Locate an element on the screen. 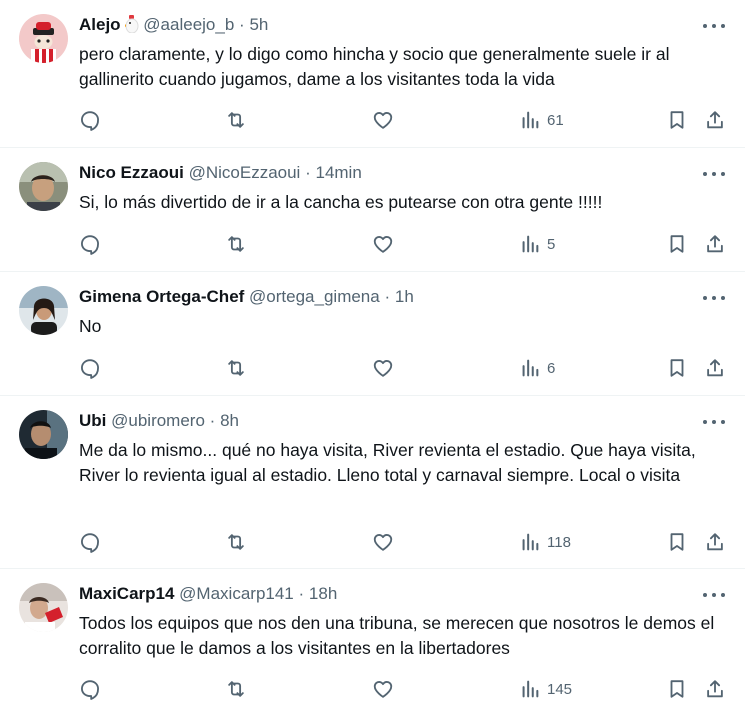 This screenshot has height=716, width=745. tweet-header: MaxiCarp14 @Maxicarp141 · 18h is located at coordinates (208, 594).